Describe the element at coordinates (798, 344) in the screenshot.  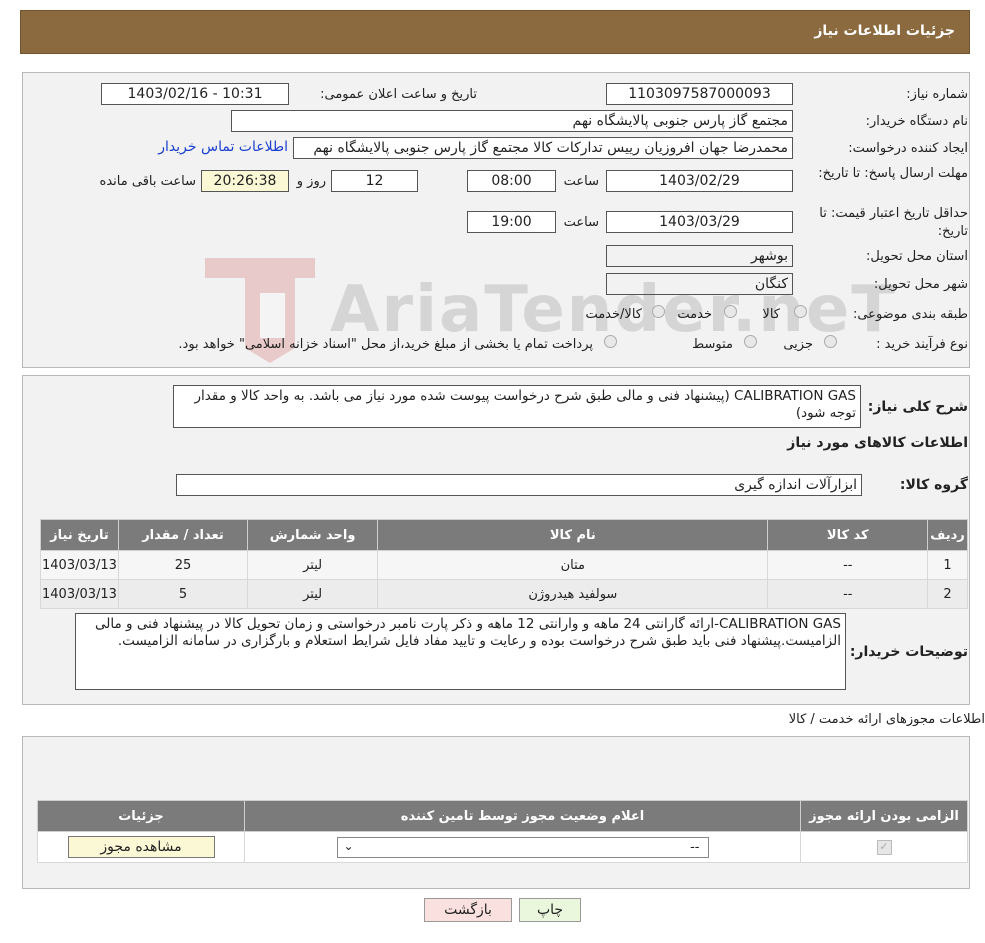
I see `process-option-small: جزیی` at that location.